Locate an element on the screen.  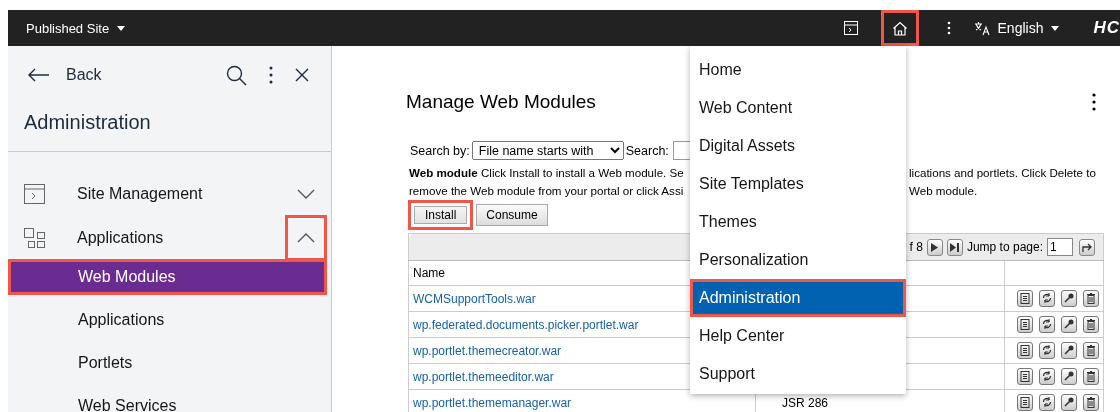
page-title: Manage Web Modules is located at coordinates (501, 102).